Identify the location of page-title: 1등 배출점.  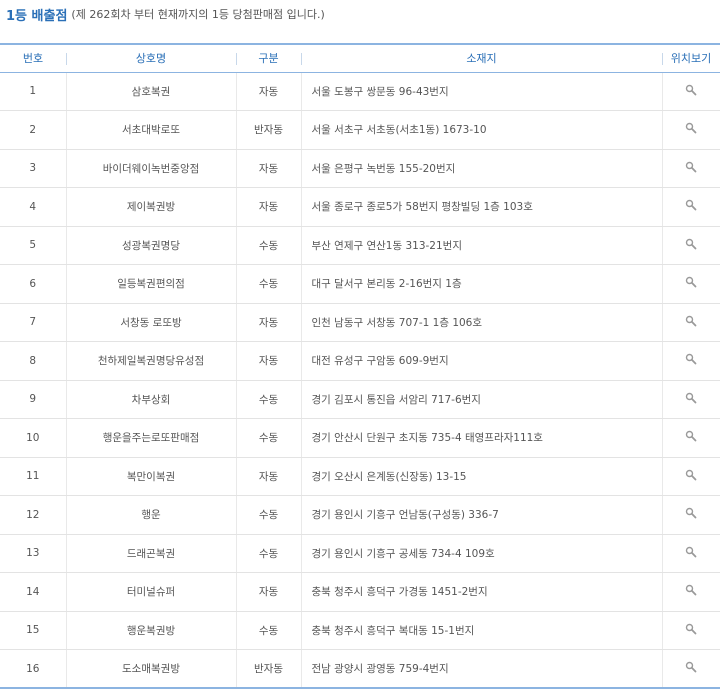
(37, 16).